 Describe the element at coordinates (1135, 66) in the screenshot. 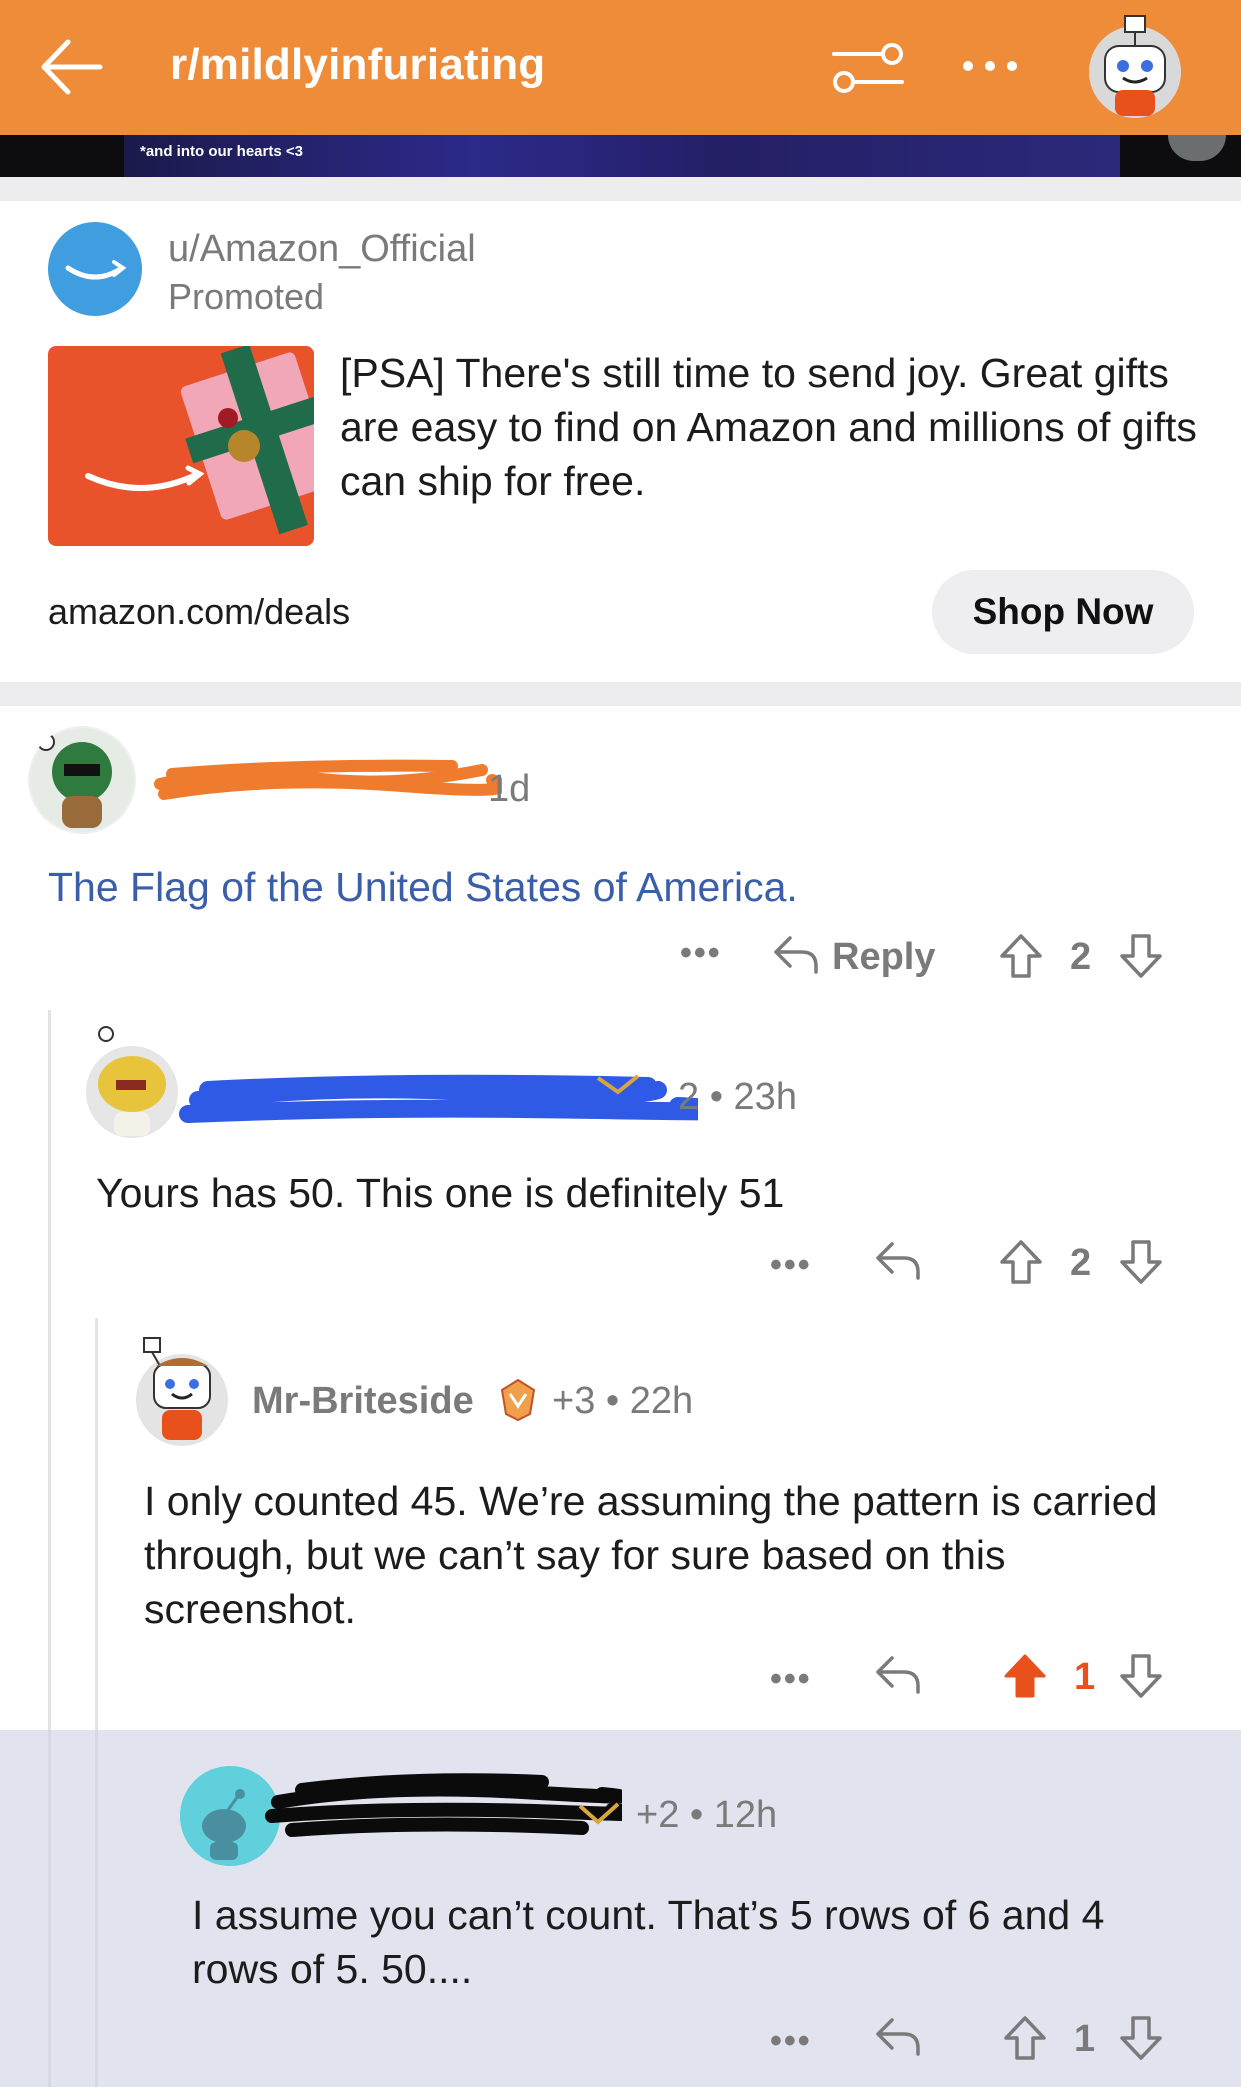

I see `user-avatar` at that location.